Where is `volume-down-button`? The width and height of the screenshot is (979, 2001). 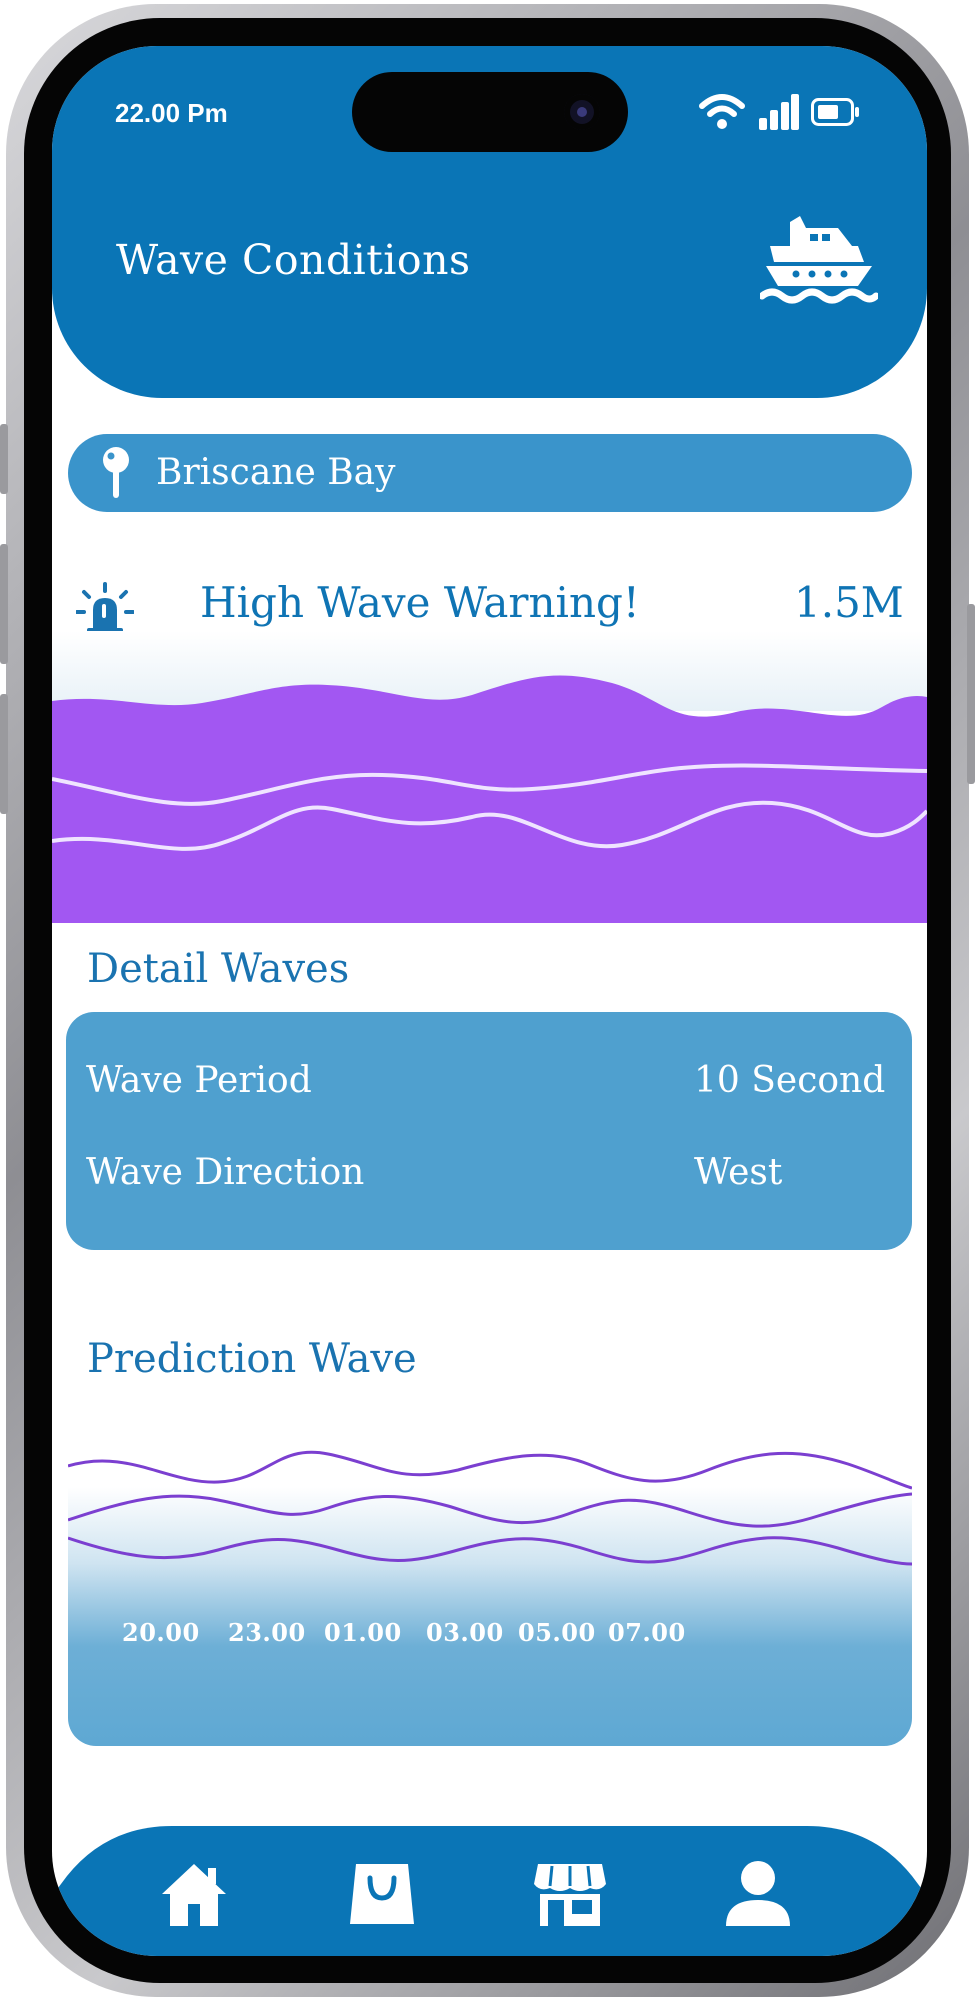 volume-down-button is located at coordinates (4, 754).